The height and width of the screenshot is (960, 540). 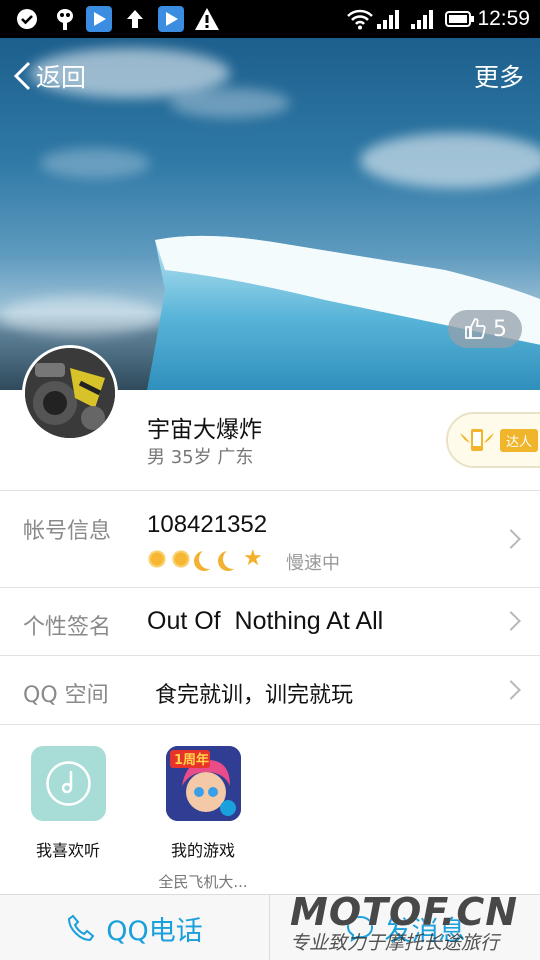 What do you see at coordinates (207, 19) in the screenshot?
I see `warning-icon` at bounding box center [207, 19].